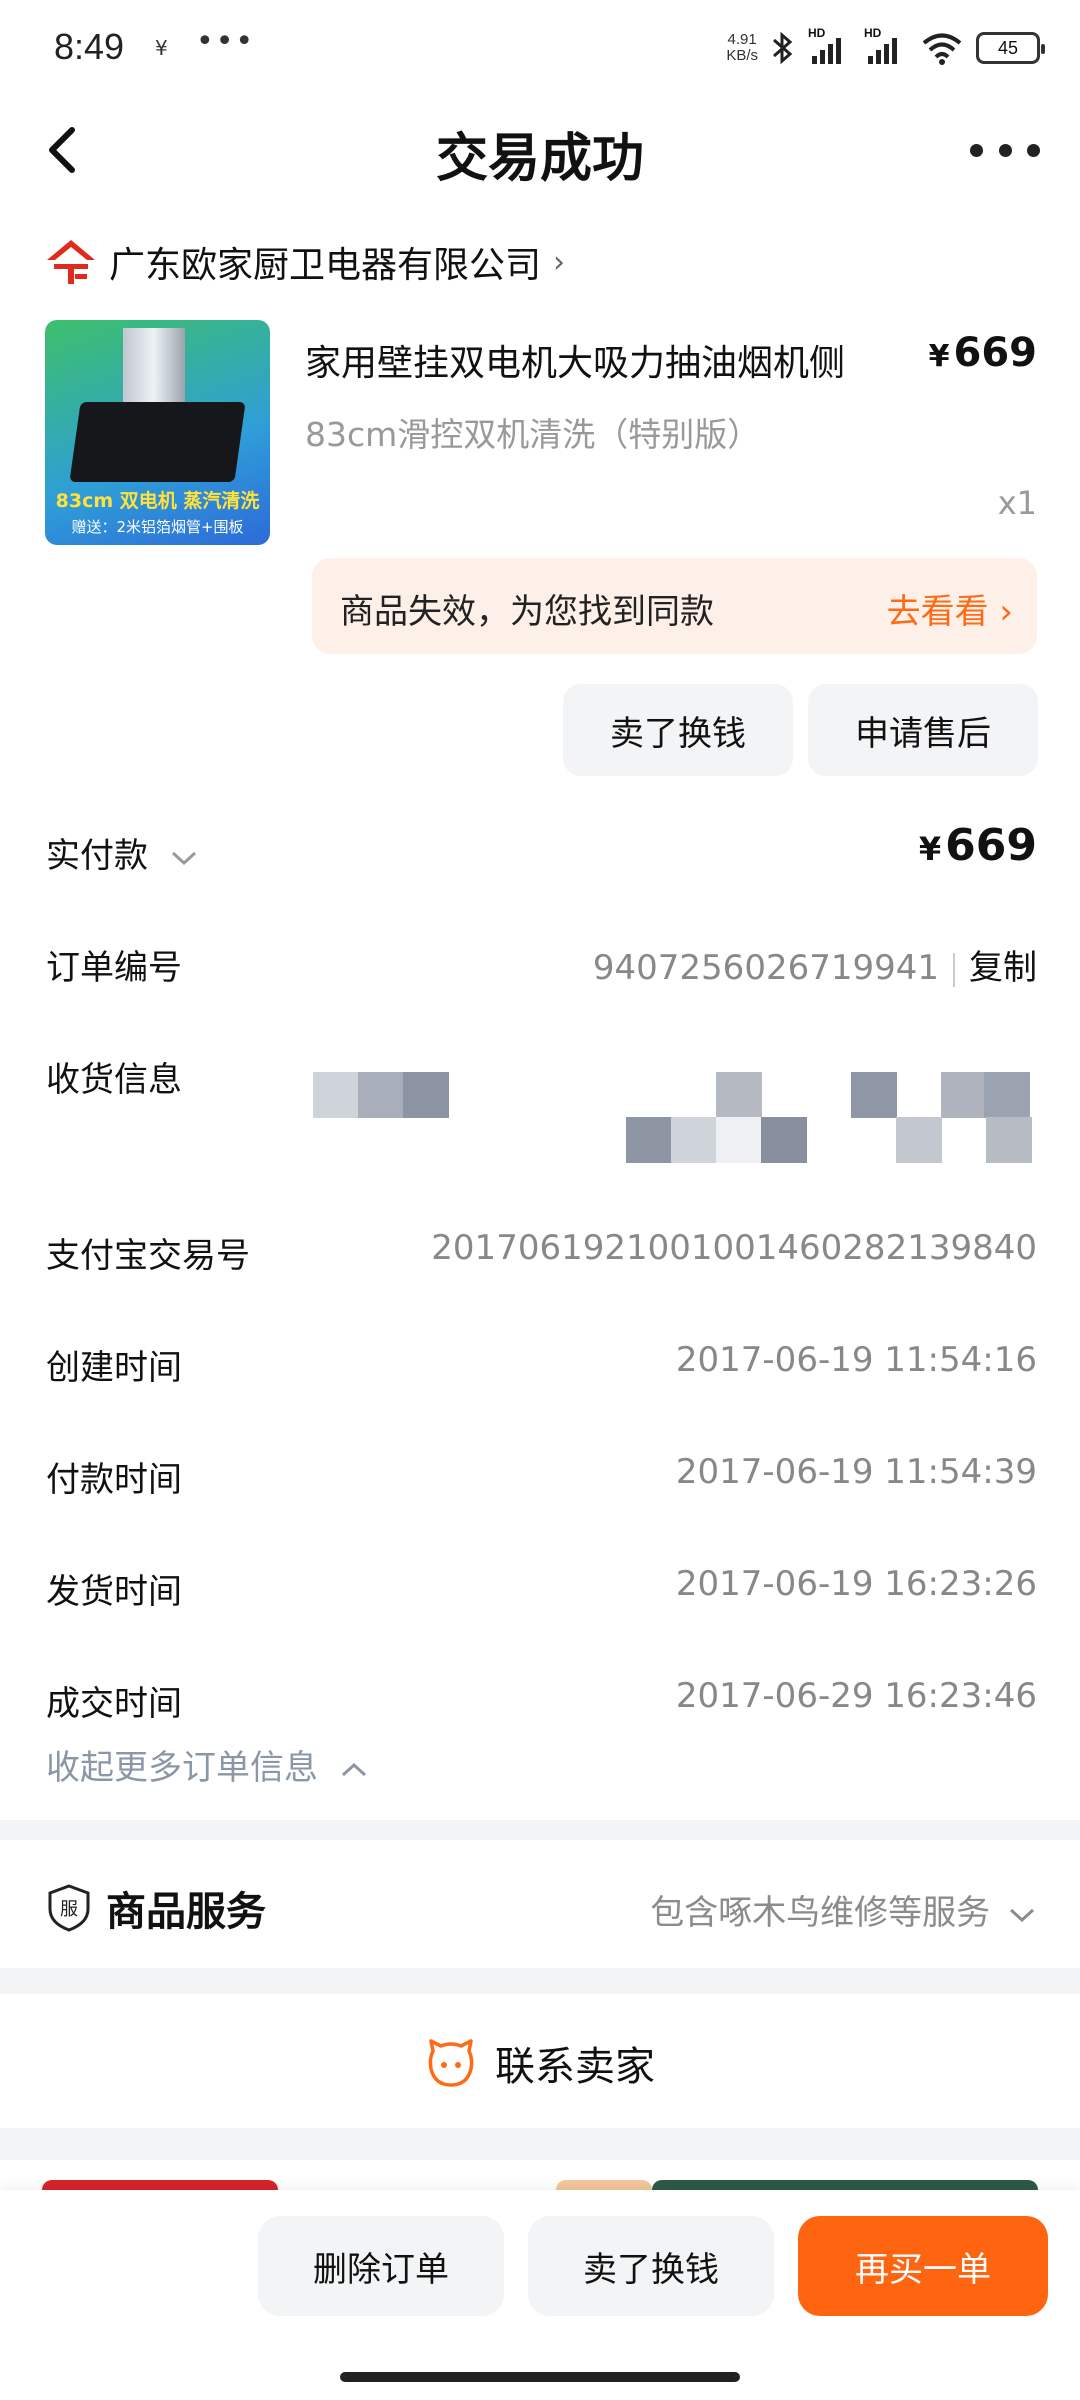 The image size is (1080, 2400). What do you see at coordinates (1003, 968) in the screenshot?
I see `copy-button: 复制` at bounding box center [1003, 968].